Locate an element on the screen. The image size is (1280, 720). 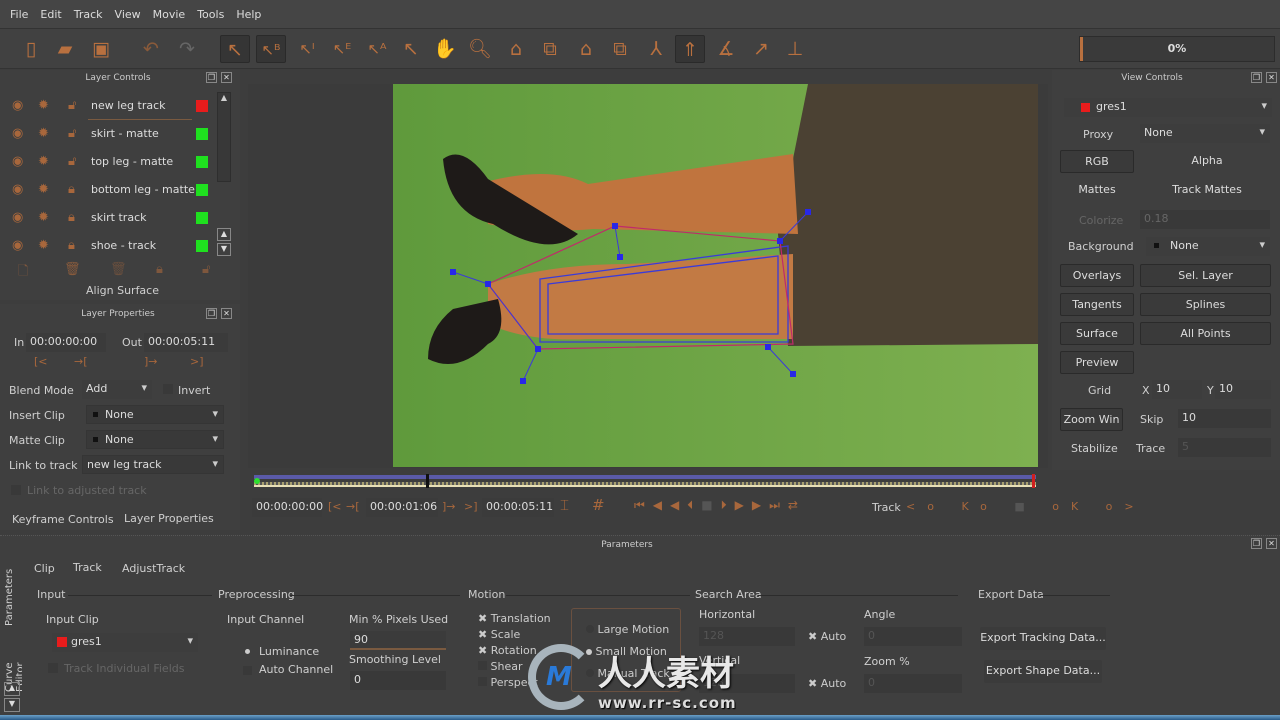
new-layer-icon: 🗋 is located at coordinates (23, 273).